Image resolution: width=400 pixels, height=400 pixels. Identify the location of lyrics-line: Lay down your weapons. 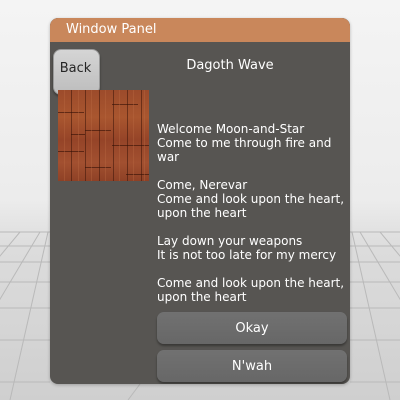
(230, 241).